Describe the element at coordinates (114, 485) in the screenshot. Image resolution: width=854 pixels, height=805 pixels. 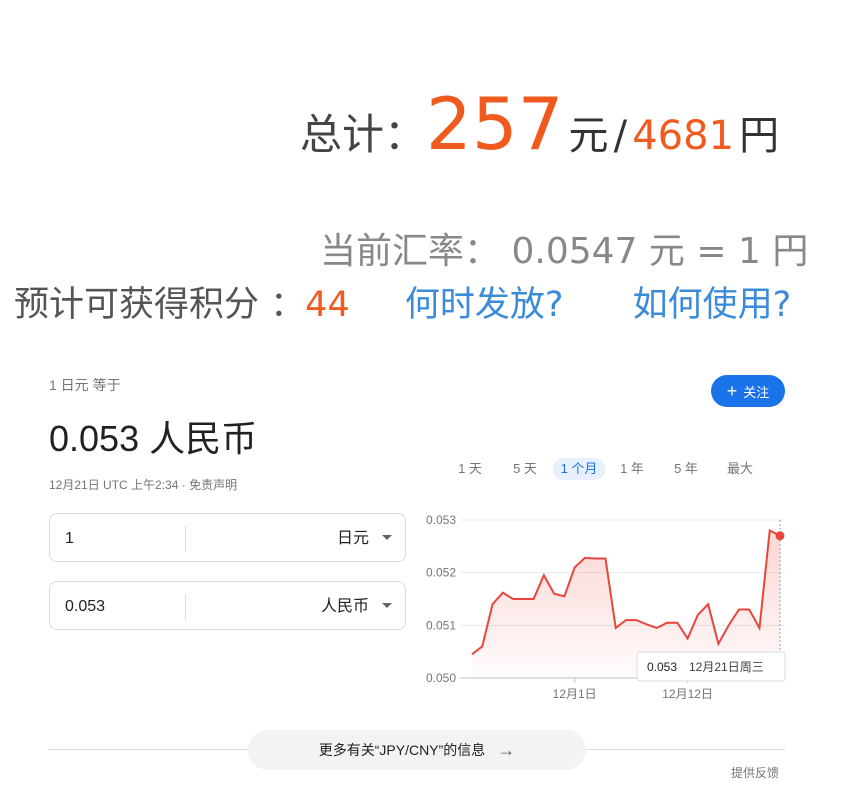
I see `timestamp: 12月21日 UTC 上午2:34` at that location.